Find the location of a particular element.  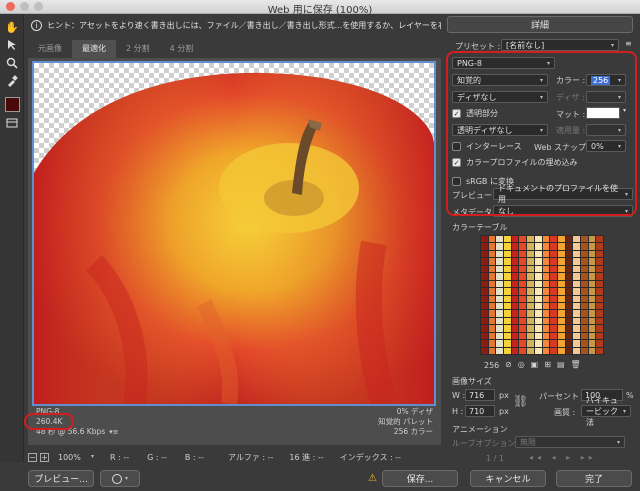

zoom-out-button: − is located at coordinates (32, 457).